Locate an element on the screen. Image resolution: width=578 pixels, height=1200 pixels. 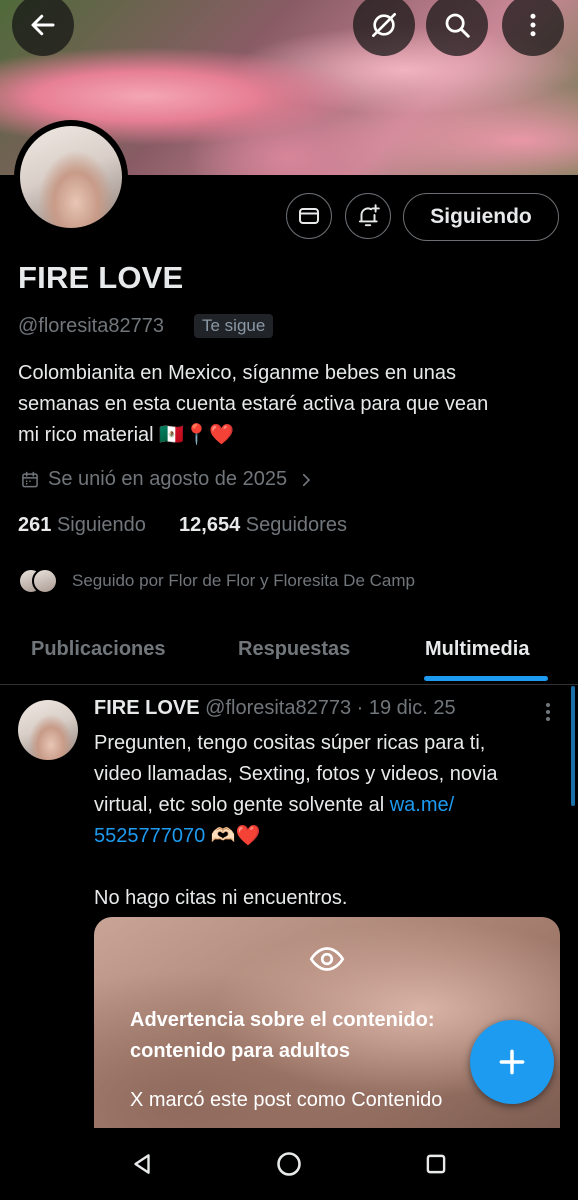
triangle-back-icon is located at coordinates (142, 1164).